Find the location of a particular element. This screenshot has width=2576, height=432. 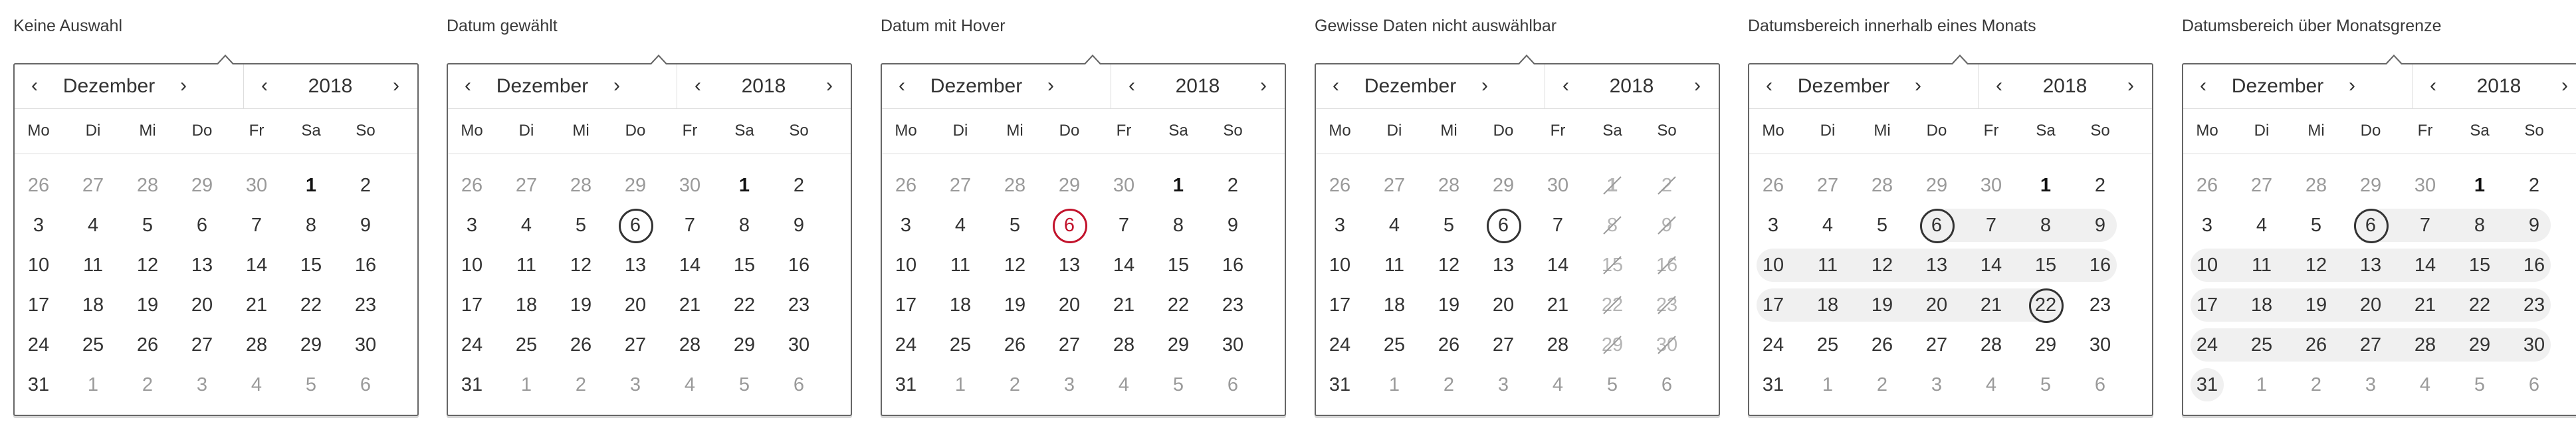

calendar-day-hovered: 6 is located at coordinates (1069, 225).